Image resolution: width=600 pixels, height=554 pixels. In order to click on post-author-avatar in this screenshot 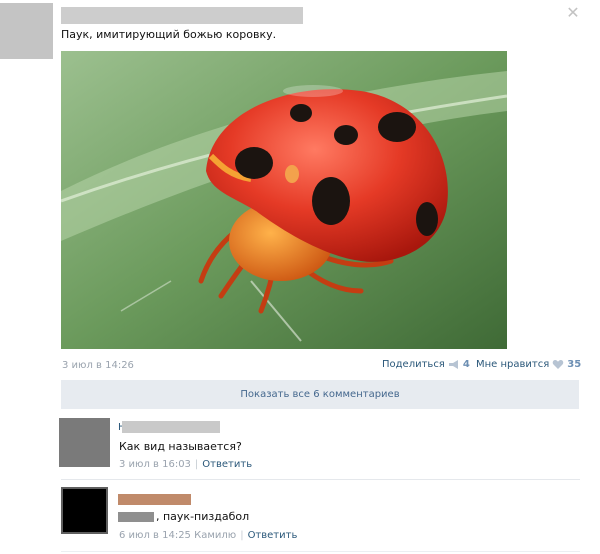, I will do `click(26, 31)`.